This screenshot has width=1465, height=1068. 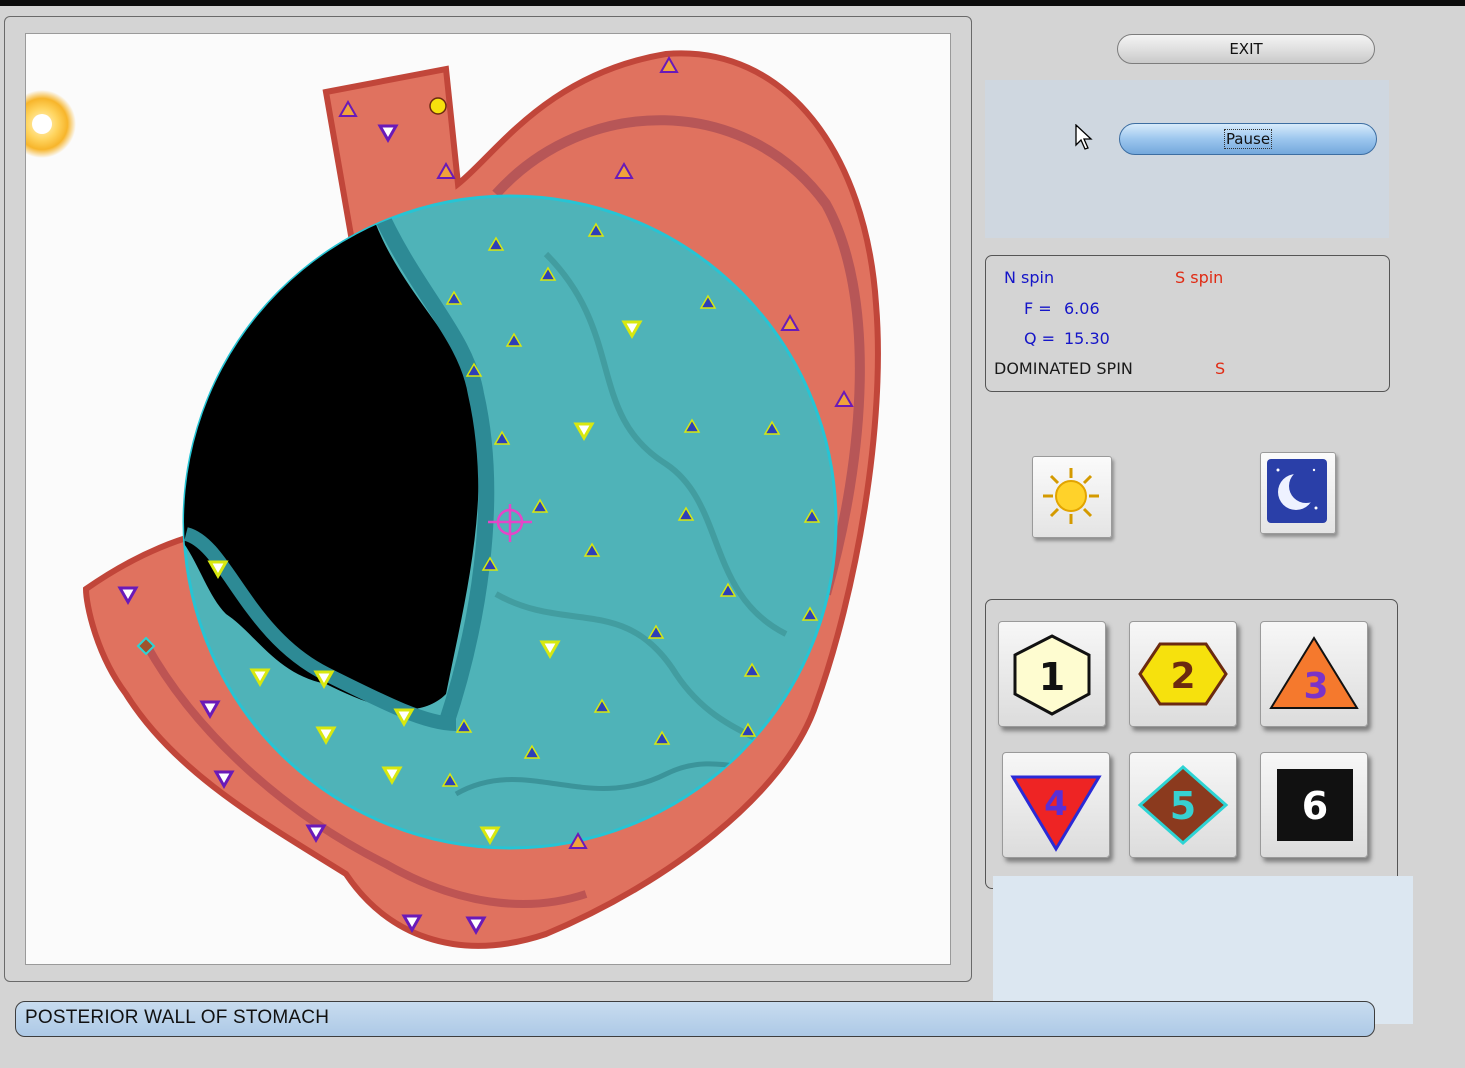 I want to click on dominated-spin-label: DOMINATED SPIN, so click(x=1063, y=368).